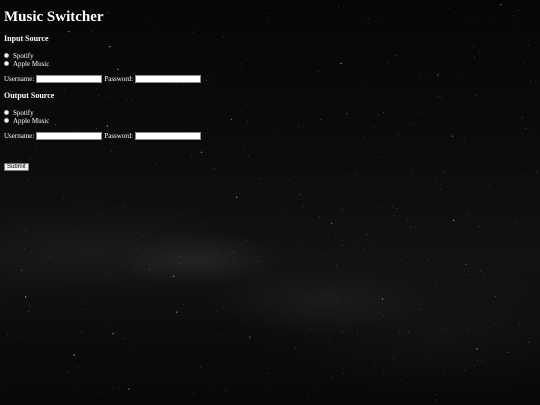  Describe the element at coordinates (168, 78) in the screenshot. I see `input-password-field` at that location.